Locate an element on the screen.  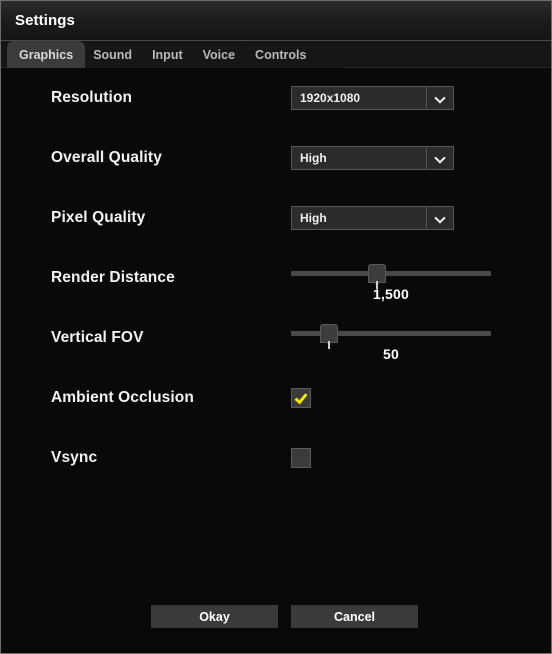
render-distance-label: Render Distance is located at coordinates (113, 277).